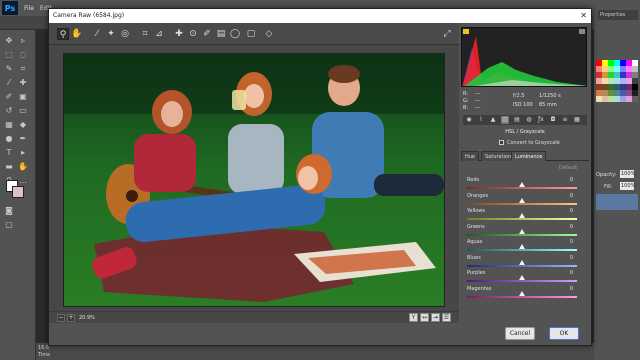  Describe the element at coordinates (564, 333) in the screenshot. I see `ok-button: OK` at that location.